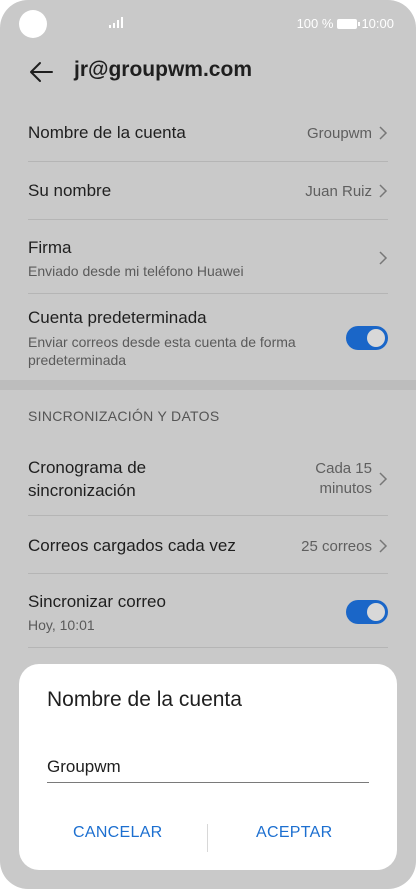 This screenshot has height=889, width=416. I want to click on setting-mails-loaded: Correos cargados cada vez 25 correos, so click(208, 546).